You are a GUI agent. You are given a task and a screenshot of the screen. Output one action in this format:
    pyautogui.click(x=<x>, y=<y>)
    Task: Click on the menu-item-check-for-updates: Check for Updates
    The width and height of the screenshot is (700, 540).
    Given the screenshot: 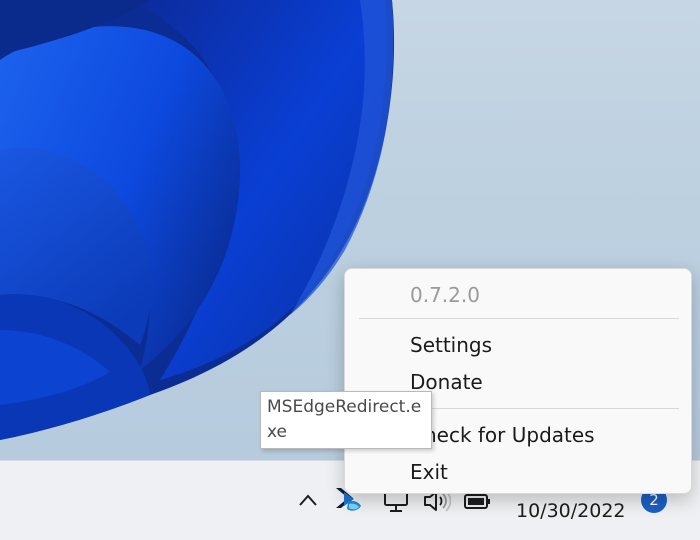 What is the action you would take?
    pyautogui.click(x=502, y=435)
    